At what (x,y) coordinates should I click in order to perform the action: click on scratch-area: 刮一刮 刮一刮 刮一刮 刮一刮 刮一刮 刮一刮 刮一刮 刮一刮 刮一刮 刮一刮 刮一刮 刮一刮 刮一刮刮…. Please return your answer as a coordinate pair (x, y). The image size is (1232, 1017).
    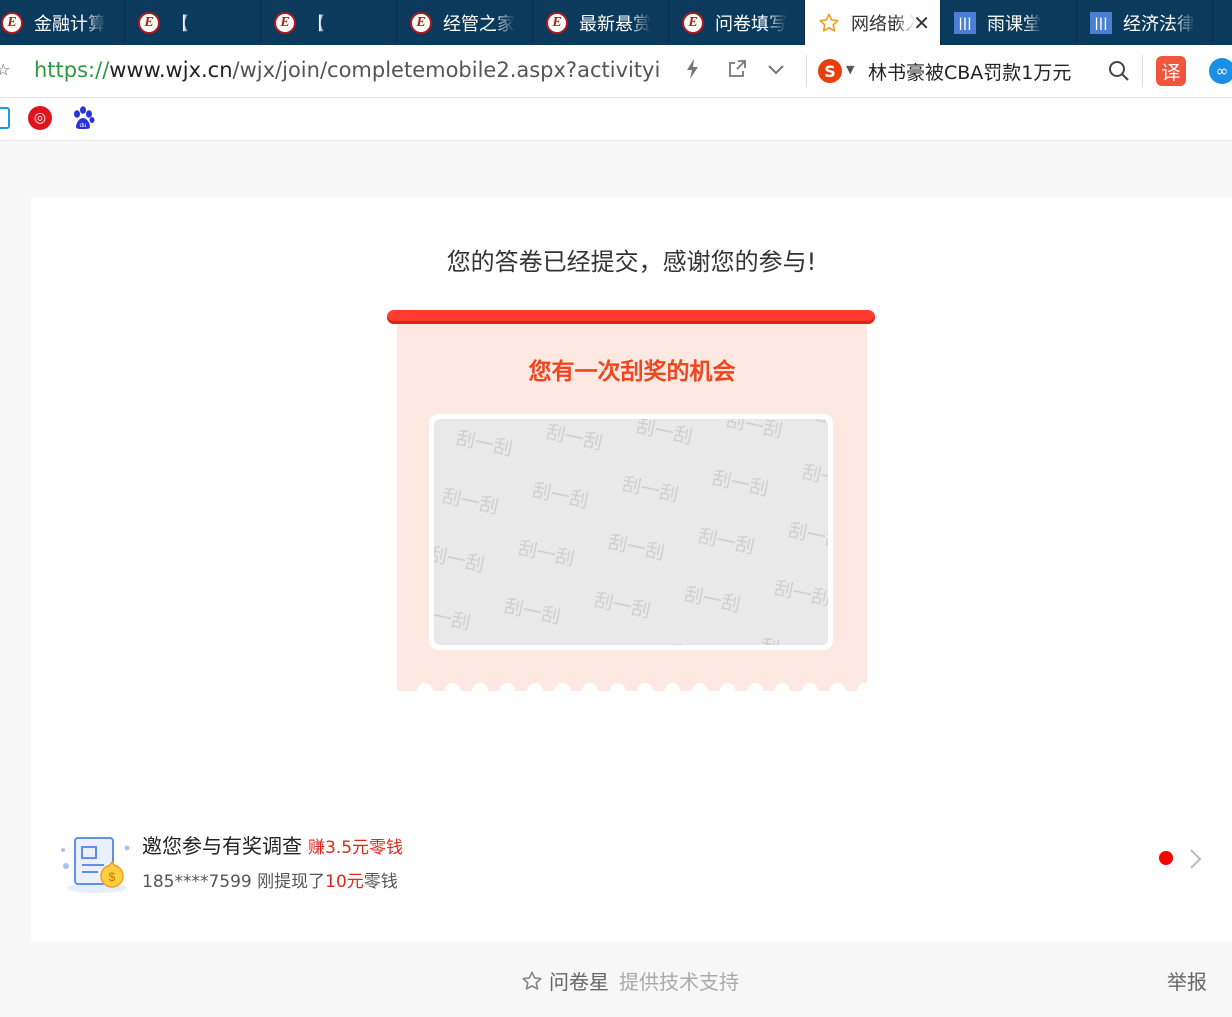
    Looking at the image, I should click on (631, 532).